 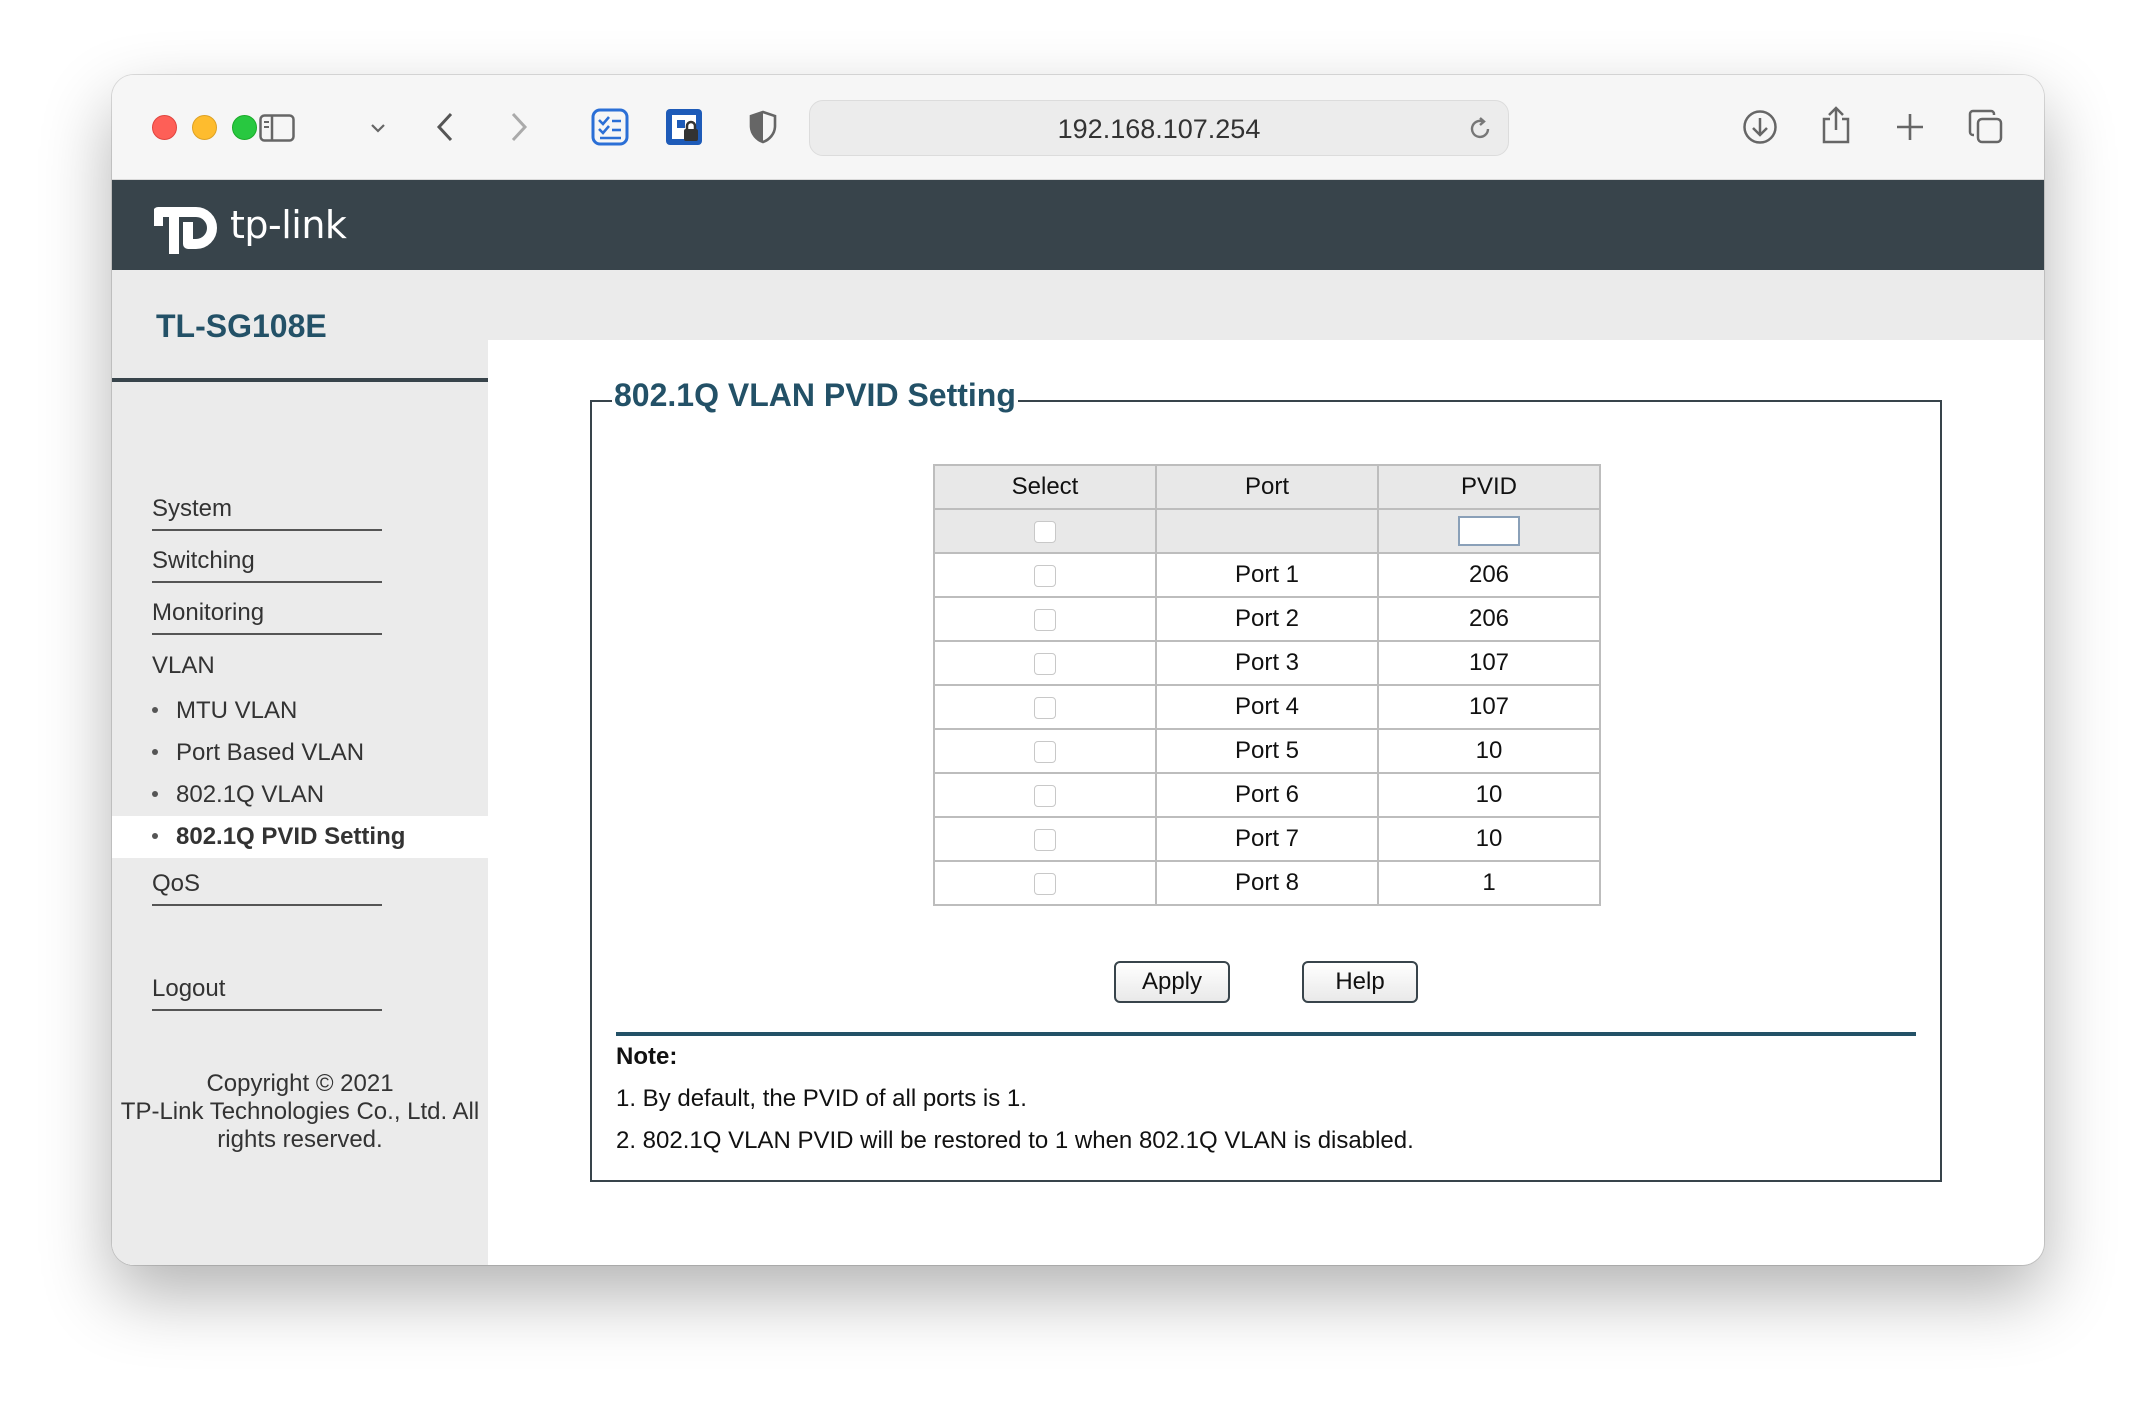 I want to click on select-all-cell, so click(x=1045, y=531).